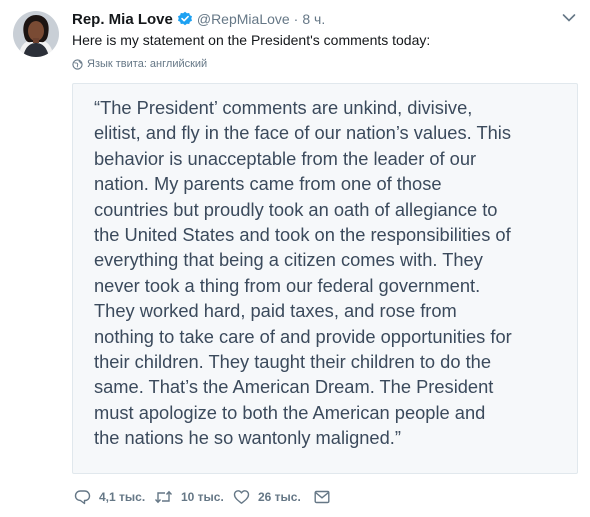 The height and width of the screenshot is (517, 590). What do you see at coordinates (569, 18) in the screenshot?
I see `chevron-down-icon` at bounding box center [569, 18].